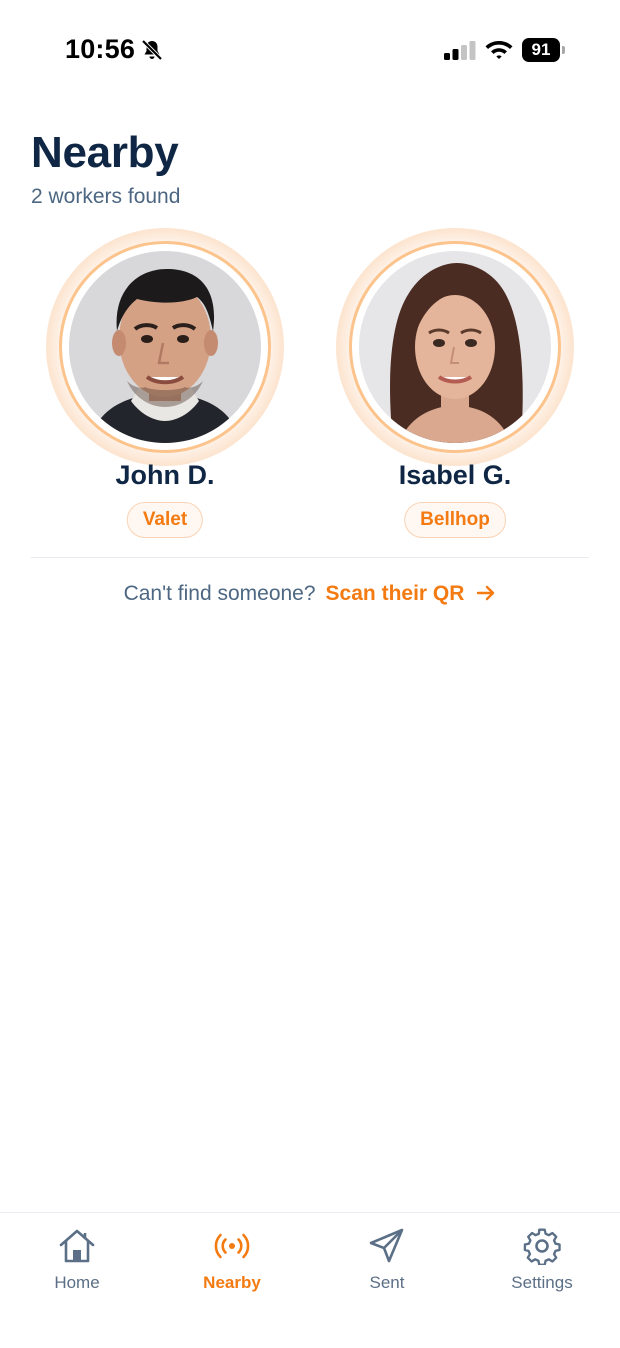 The image size is (620, 1348). I want to click on female-portrait-photo, so click(455, 347).